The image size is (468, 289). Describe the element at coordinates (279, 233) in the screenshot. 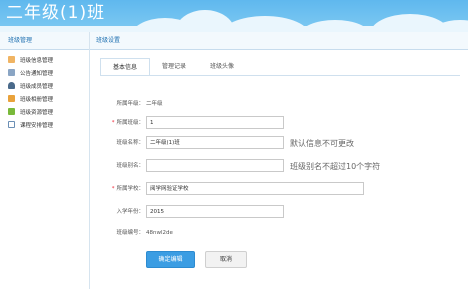

I see `code-row: 班级编号： 48nwl2de` at that location.